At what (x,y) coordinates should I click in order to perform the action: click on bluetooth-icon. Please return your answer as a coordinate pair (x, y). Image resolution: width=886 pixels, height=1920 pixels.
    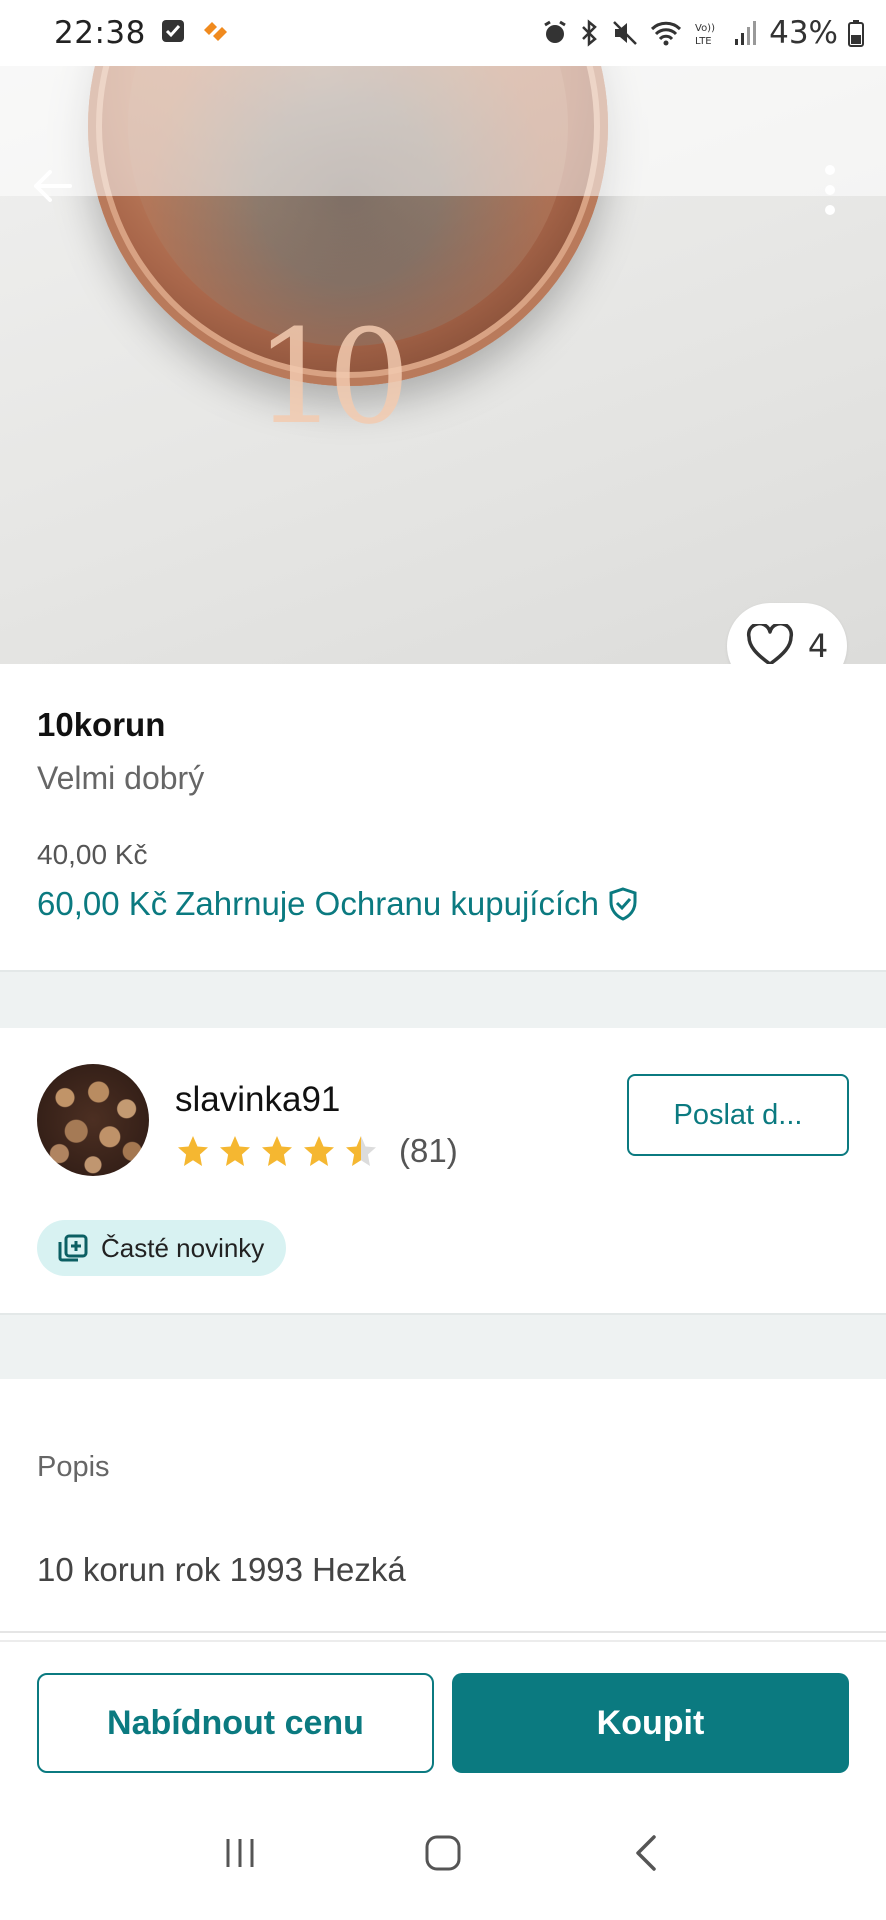
    Looking at the image, I should click on (590, 33).